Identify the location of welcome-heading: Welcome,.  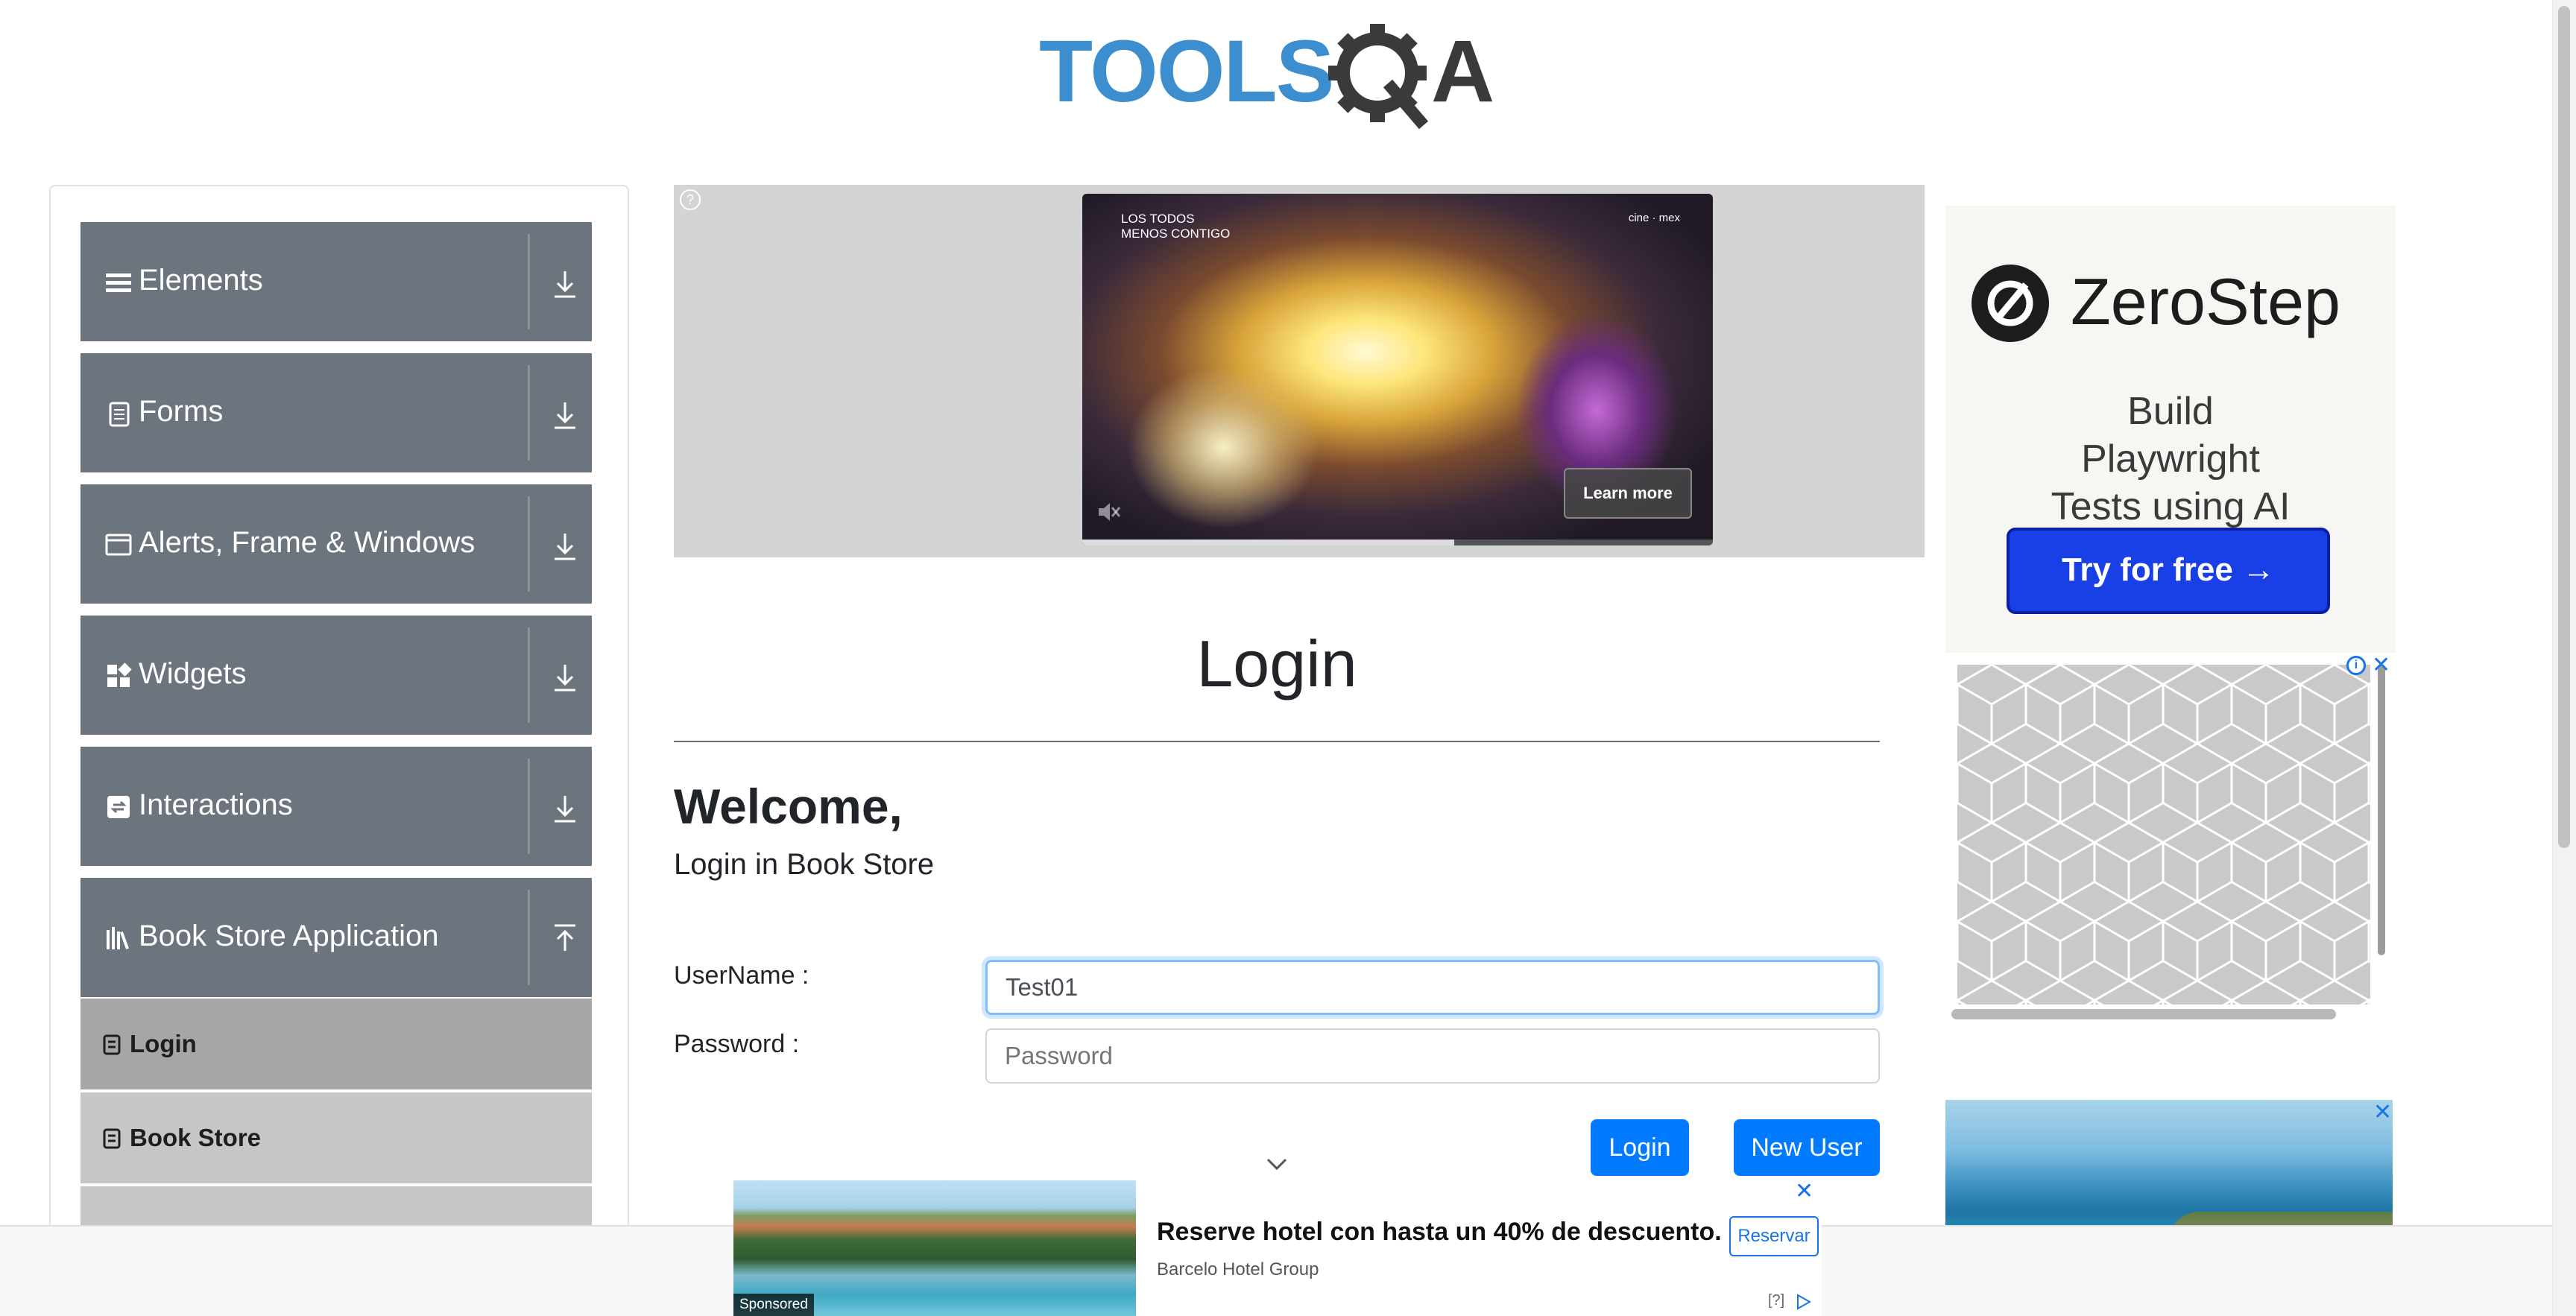
(788, 807).